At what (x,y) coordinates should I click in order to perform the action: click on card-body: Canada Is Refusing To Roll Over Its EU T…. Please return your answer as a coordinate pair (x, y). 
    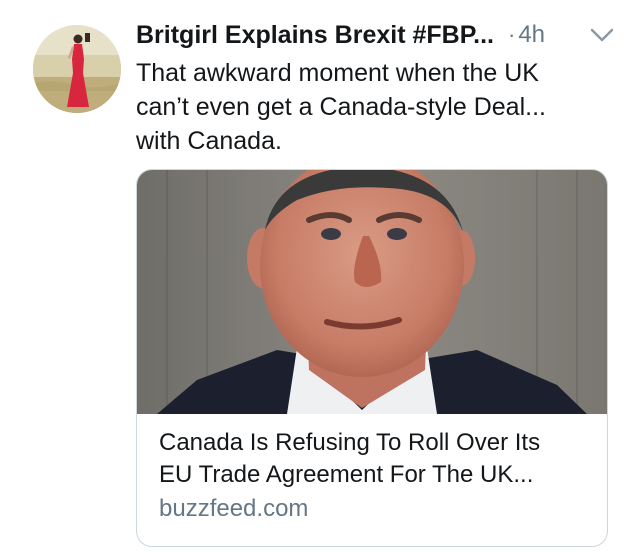
    Looking at the image, I should click on (372, 469).